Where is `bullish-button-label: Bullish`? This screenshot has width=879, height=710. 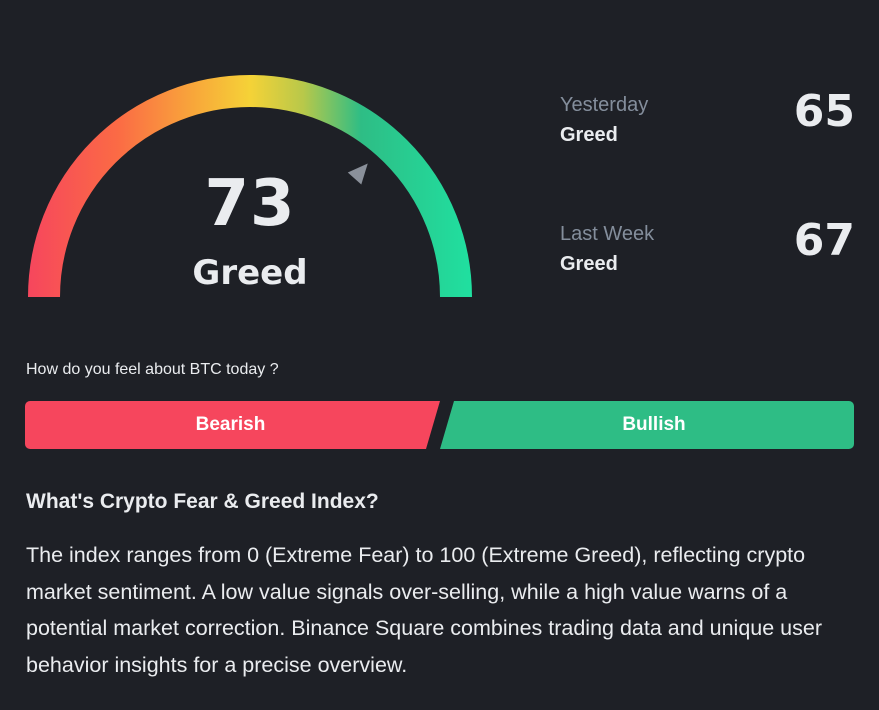 bullish-button-label: Bullish is located at coordinates (654, 424).